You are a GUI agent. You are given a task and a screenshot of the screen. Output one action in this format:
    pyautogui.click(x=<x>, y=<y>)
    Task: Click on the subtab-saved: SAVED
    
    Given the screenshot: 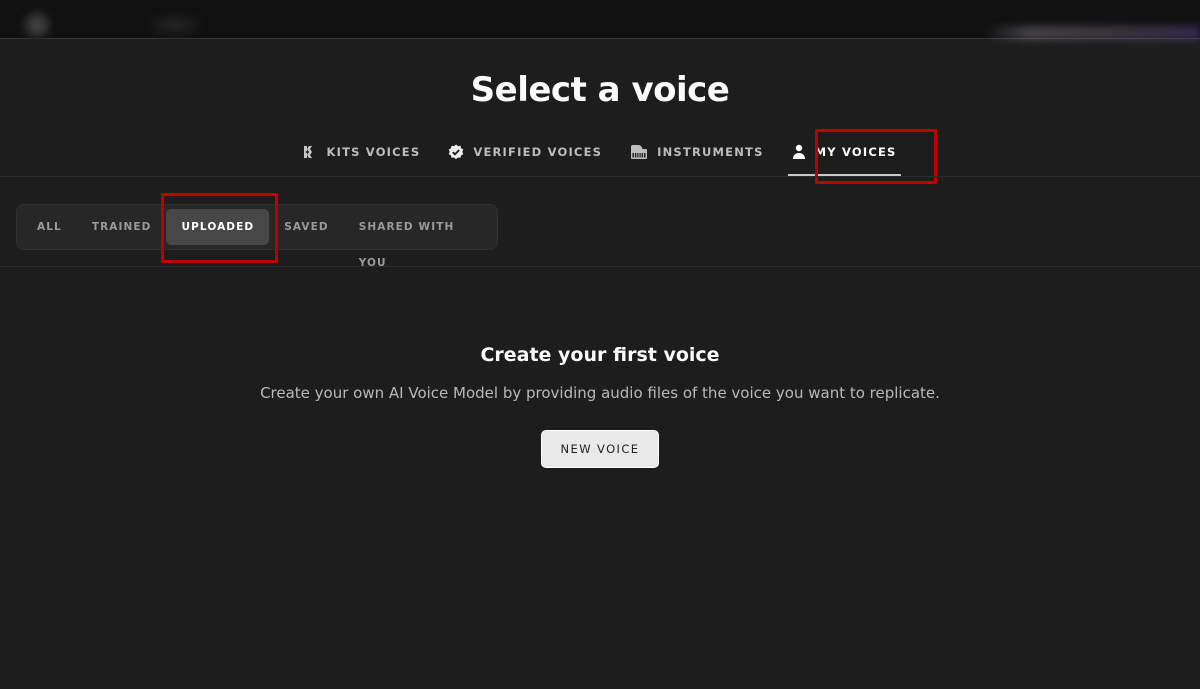 What is the action you would take?
    pyautogui.click(x=306, y=227)
    